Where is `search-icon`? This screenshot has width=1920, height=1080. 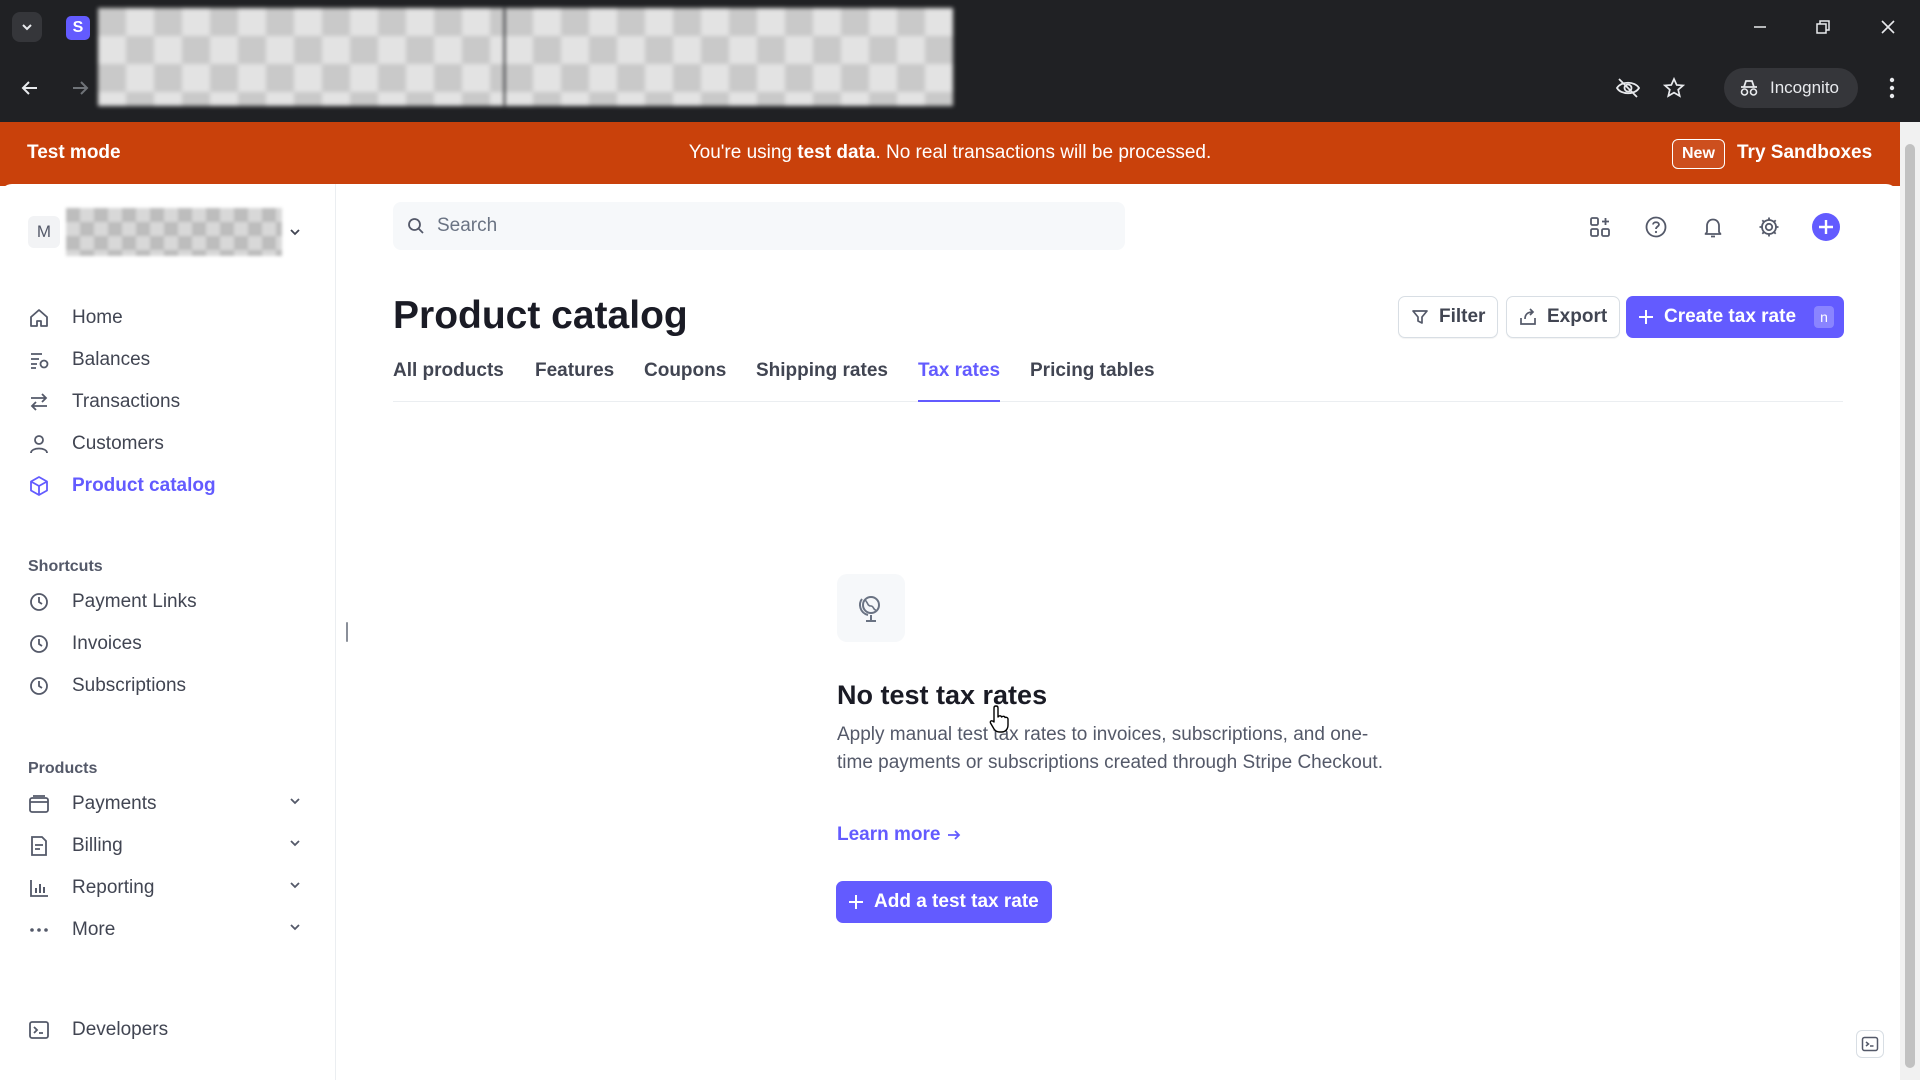 search-icon is located at coordinates (416, 226).